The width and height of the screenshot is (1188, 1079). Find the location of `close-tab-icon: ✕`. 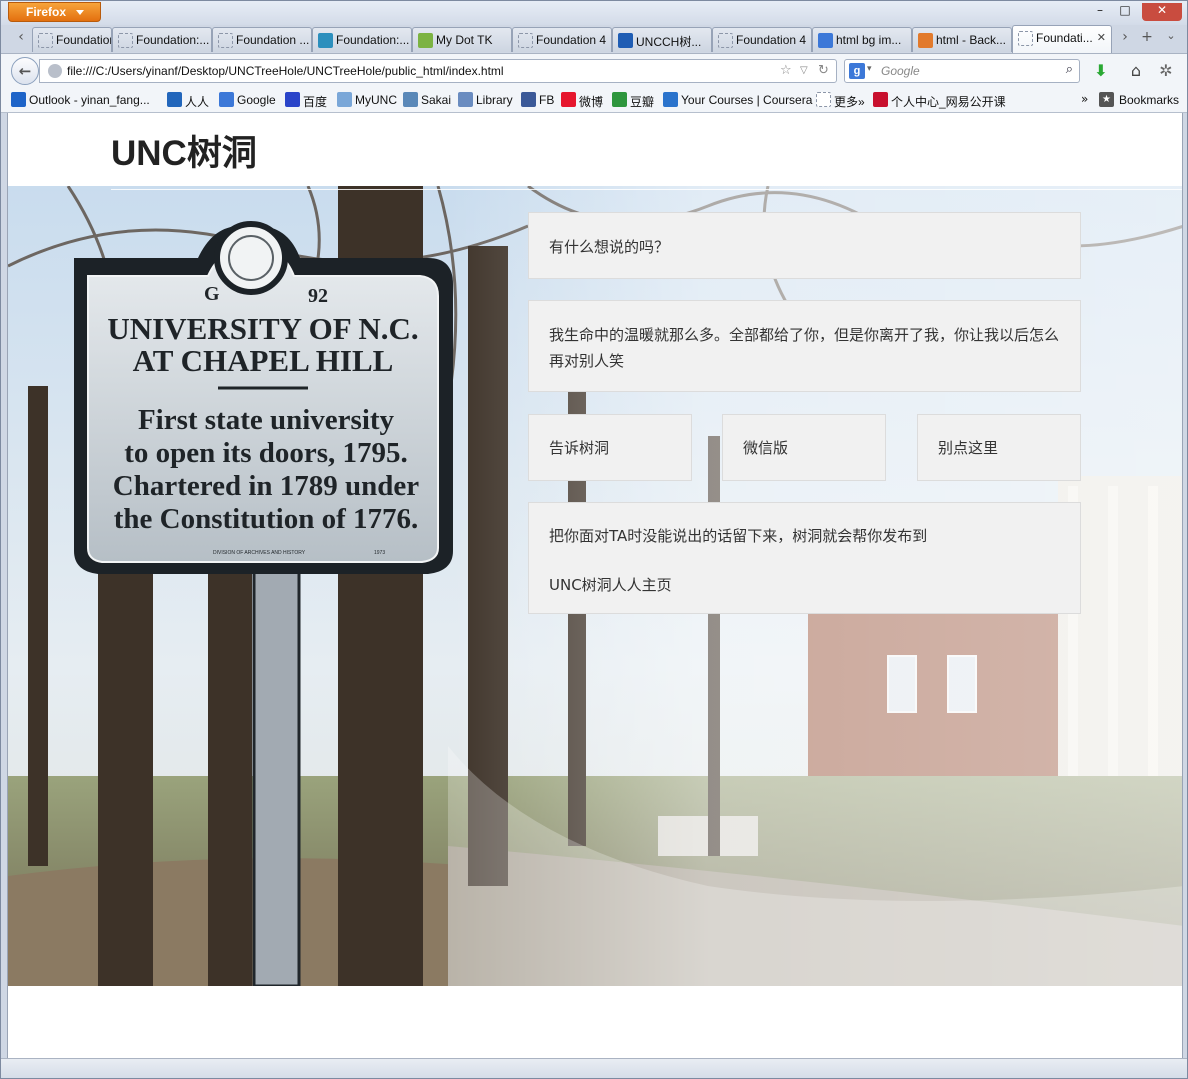

close-tab-icon: ✕ is located at coordinates (1101, 37).